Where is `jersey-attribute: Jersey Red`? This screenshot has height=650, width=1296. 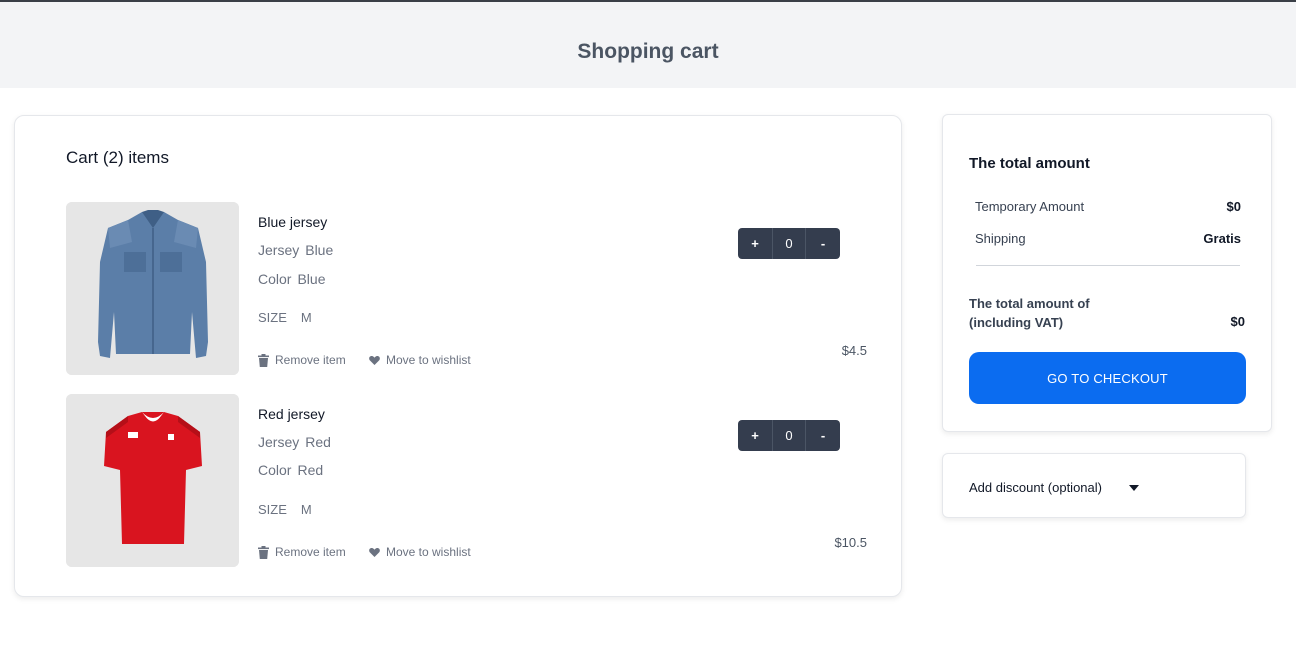 jersey-attribute: Jersey Red is located at coordinates (294, 442).